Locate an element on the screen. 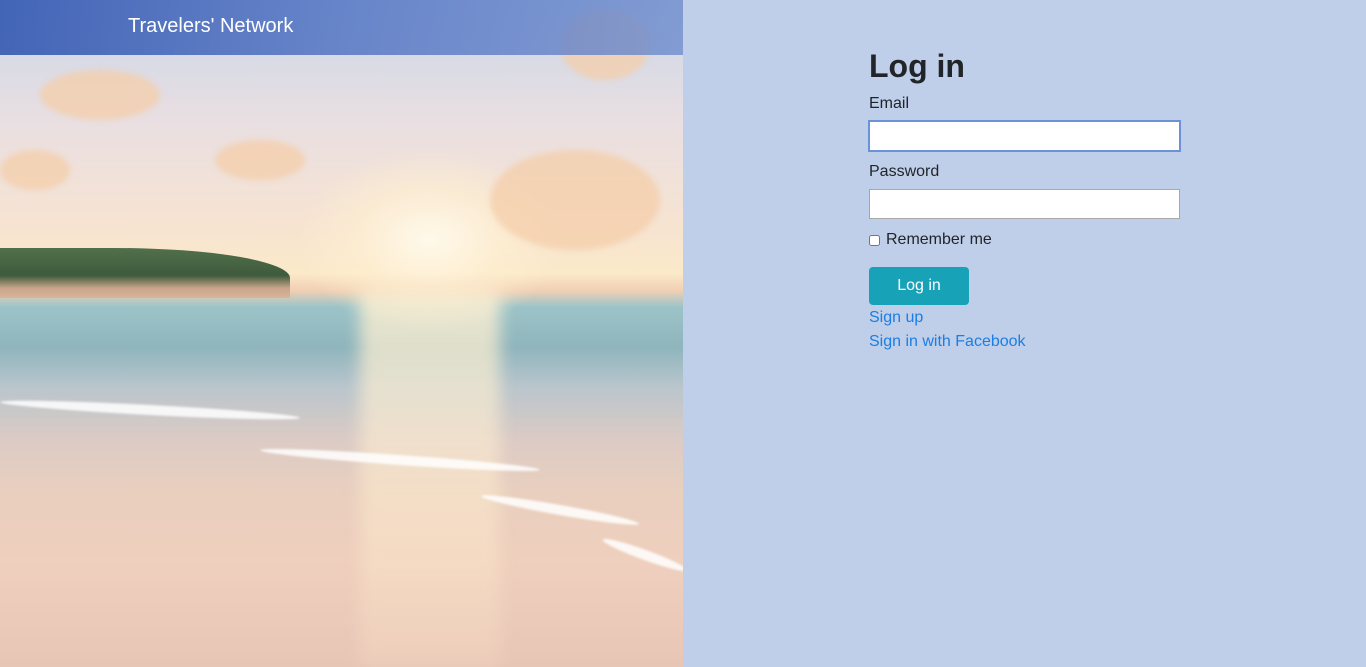  facebook-signin-link: Sign in with Facebook is located at coordinates (1024, 342).